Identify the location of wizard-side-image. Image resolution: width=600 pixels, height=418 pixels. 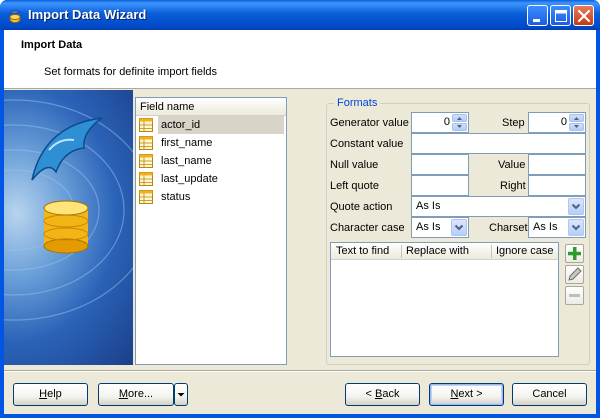
(68, 227).